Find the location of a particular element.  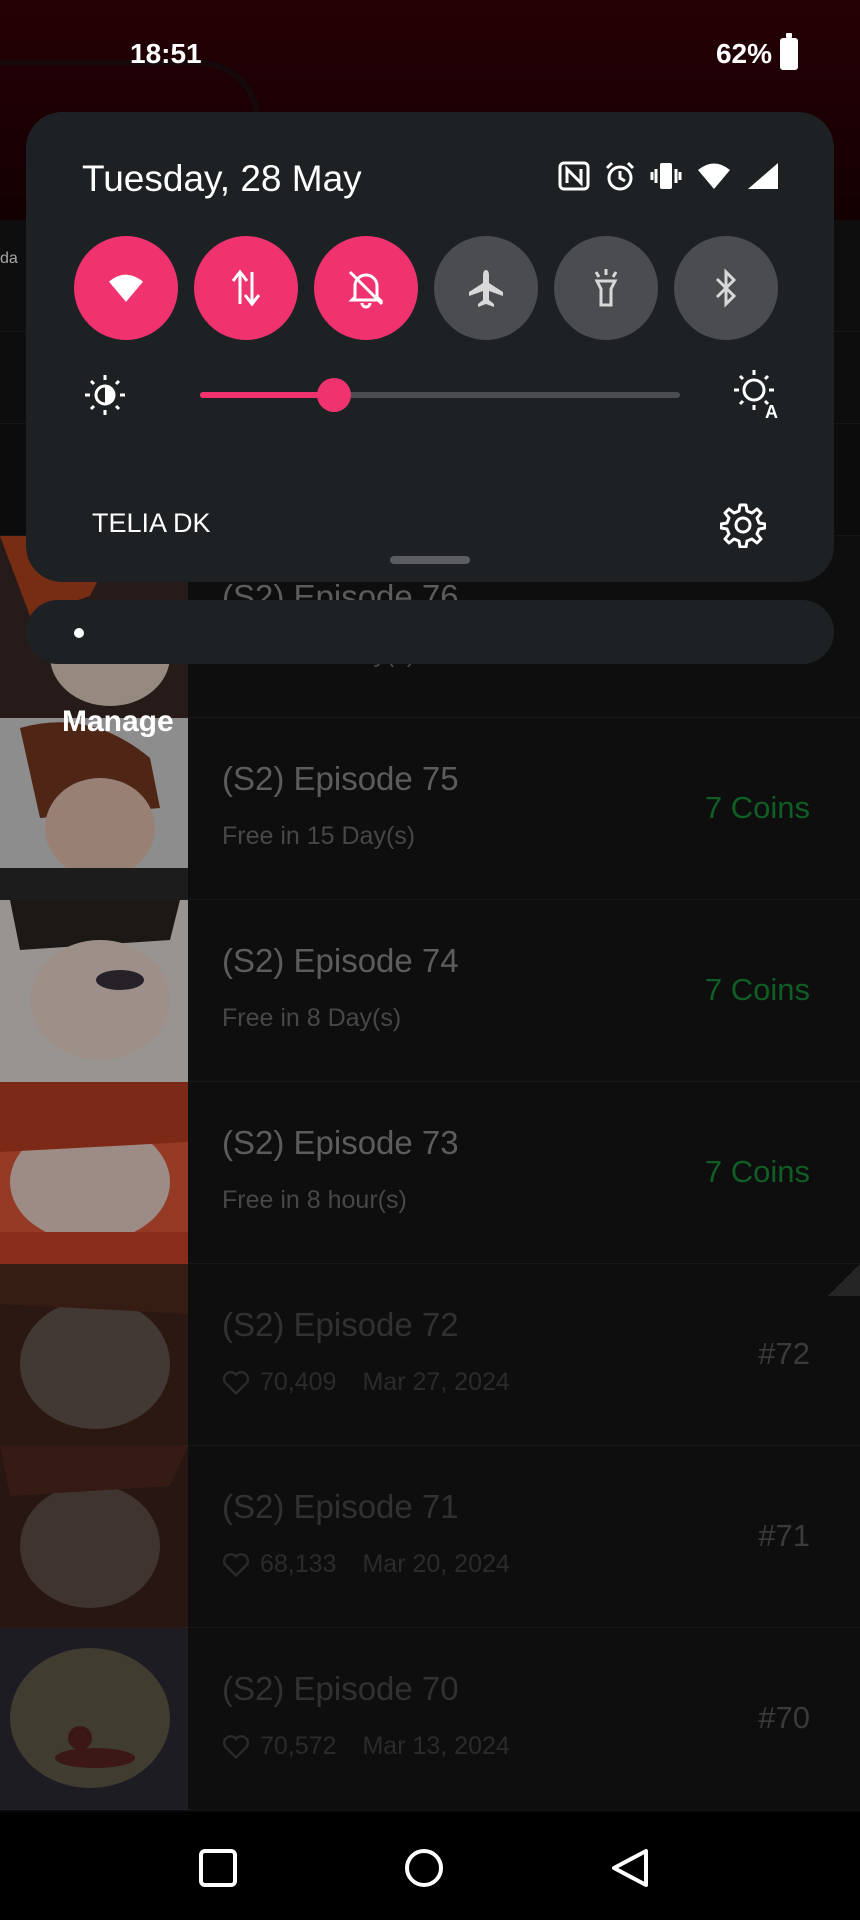

brightness-row: A is located at coordinates (432, 394).